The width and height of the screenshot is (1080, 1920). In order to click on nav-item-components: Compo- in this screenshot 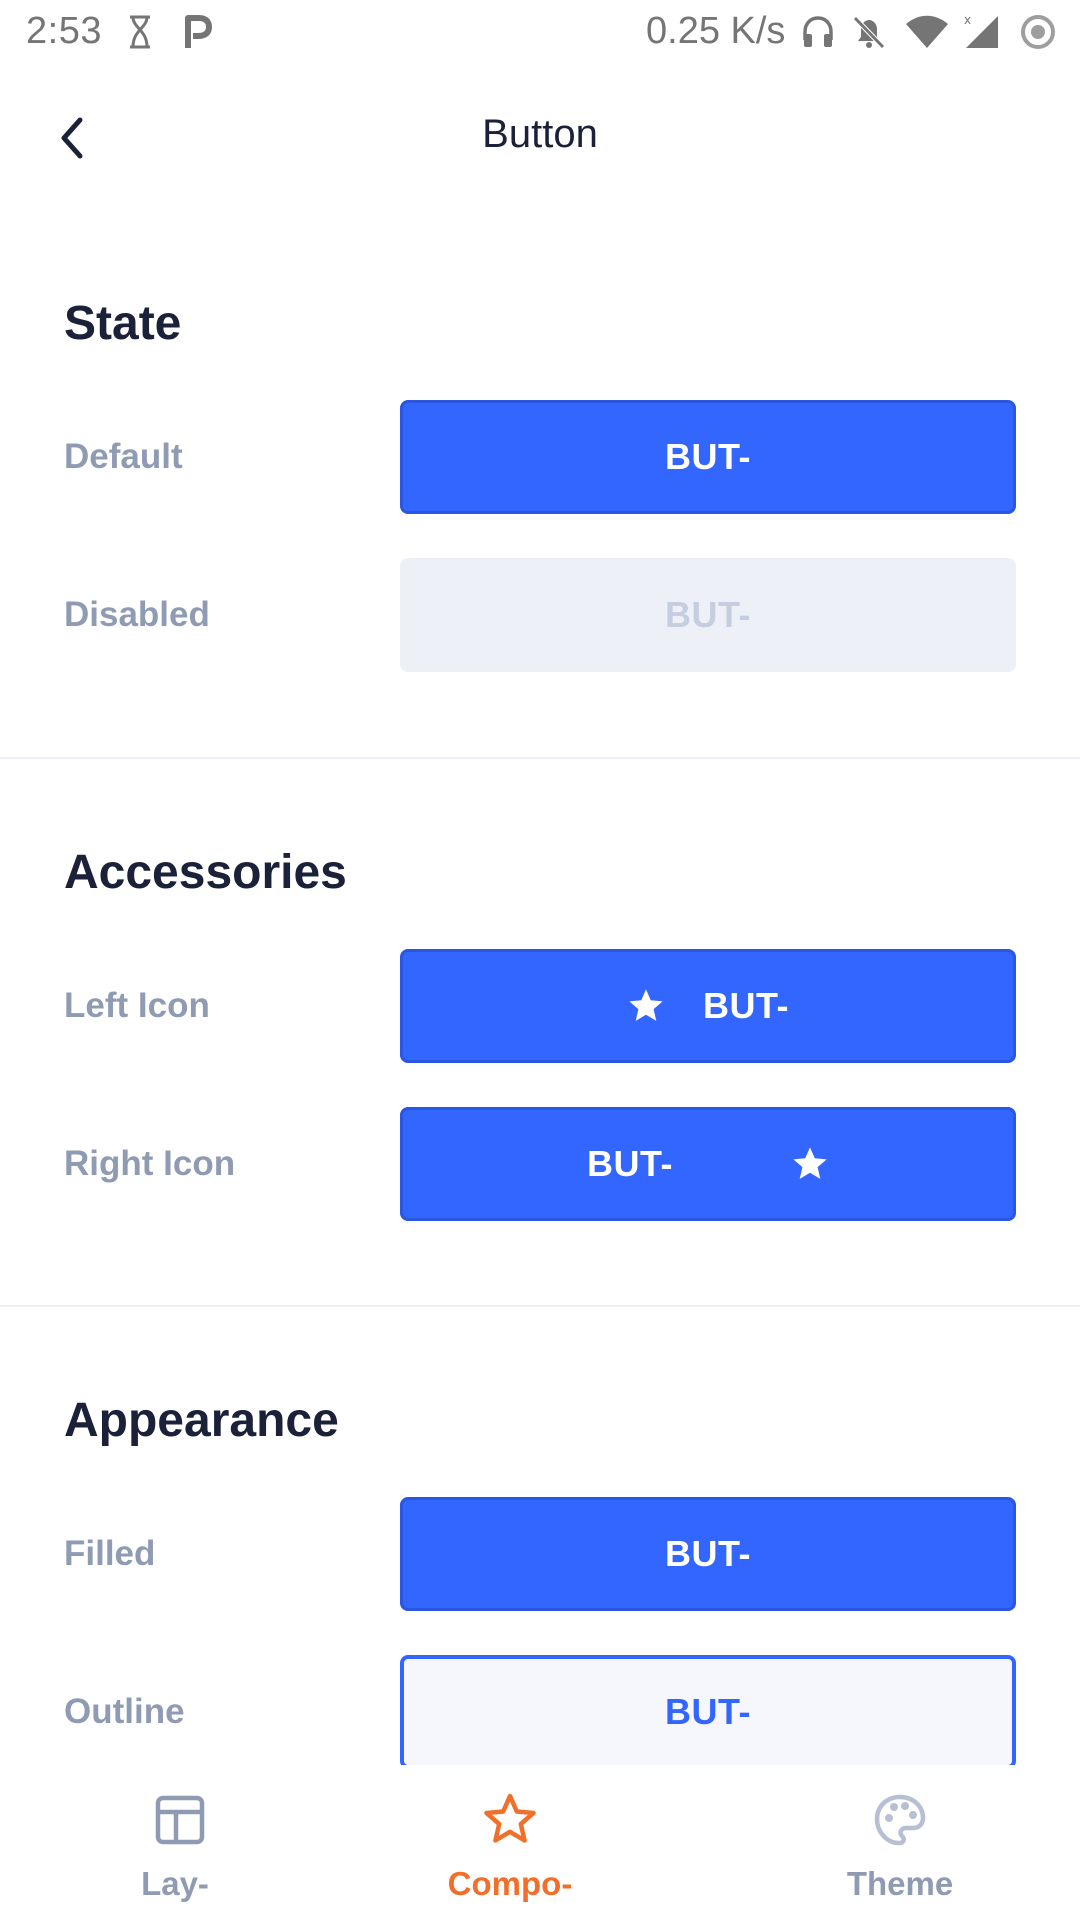, I will do `click(510, 1842)`.